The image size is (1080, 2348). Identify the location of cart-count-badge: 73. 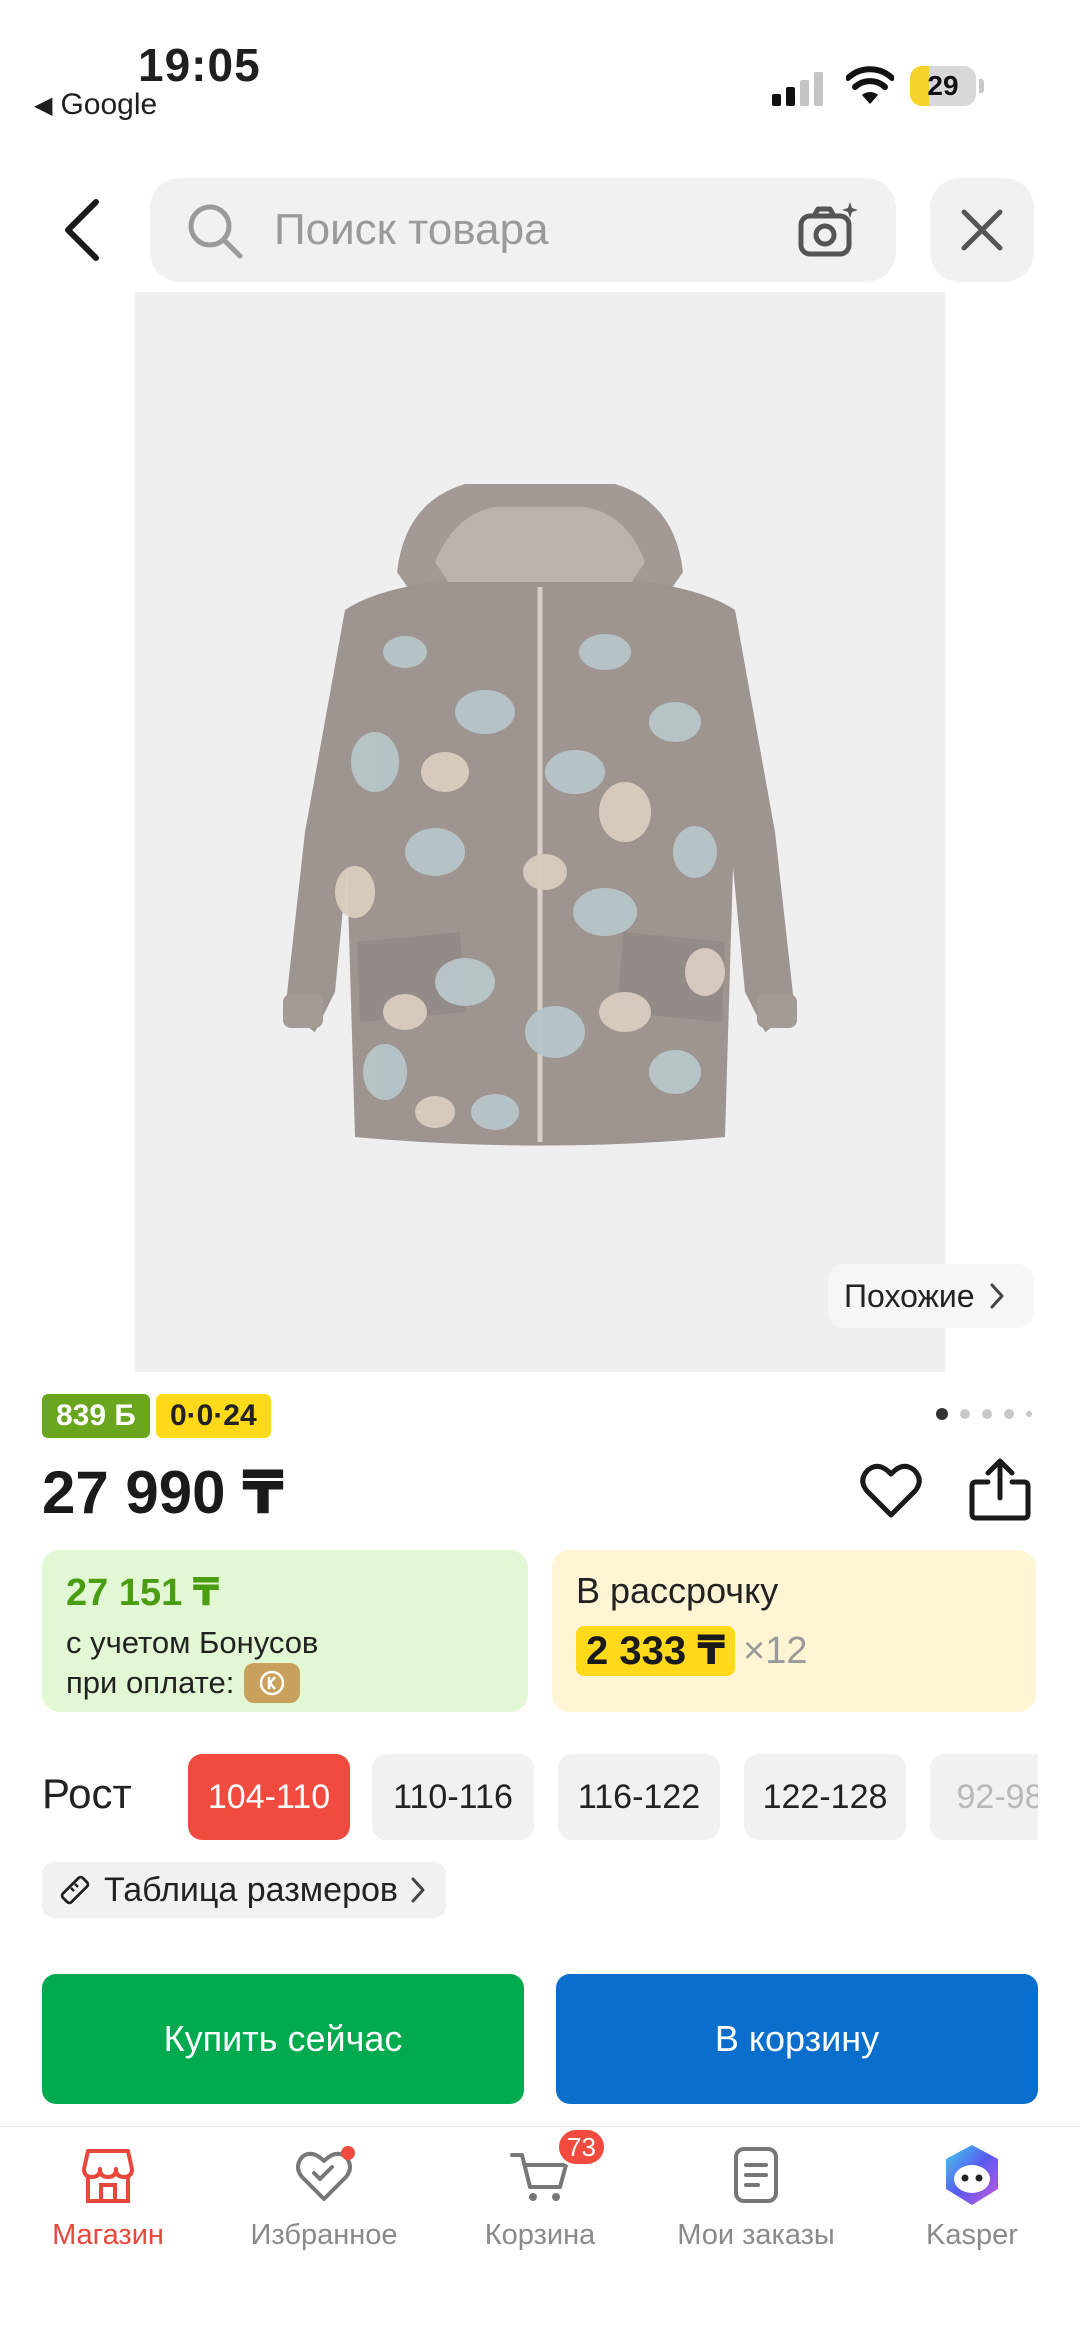
(581, 2147).